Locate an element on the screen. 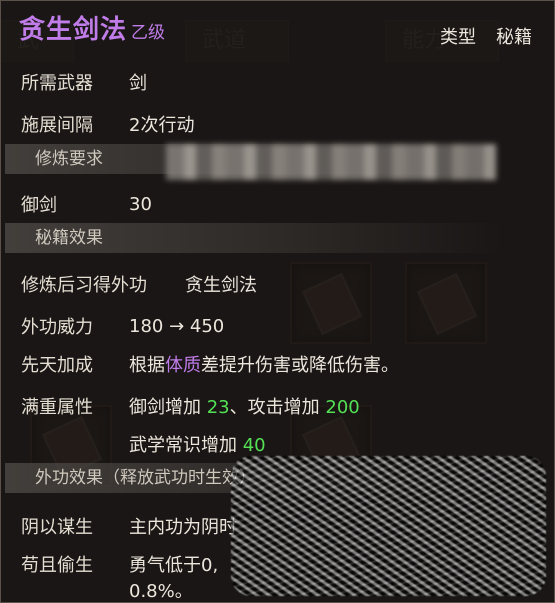 This screenshot has height=603, width=555. bonus-number: 23 is located at coordinates (218, 407).